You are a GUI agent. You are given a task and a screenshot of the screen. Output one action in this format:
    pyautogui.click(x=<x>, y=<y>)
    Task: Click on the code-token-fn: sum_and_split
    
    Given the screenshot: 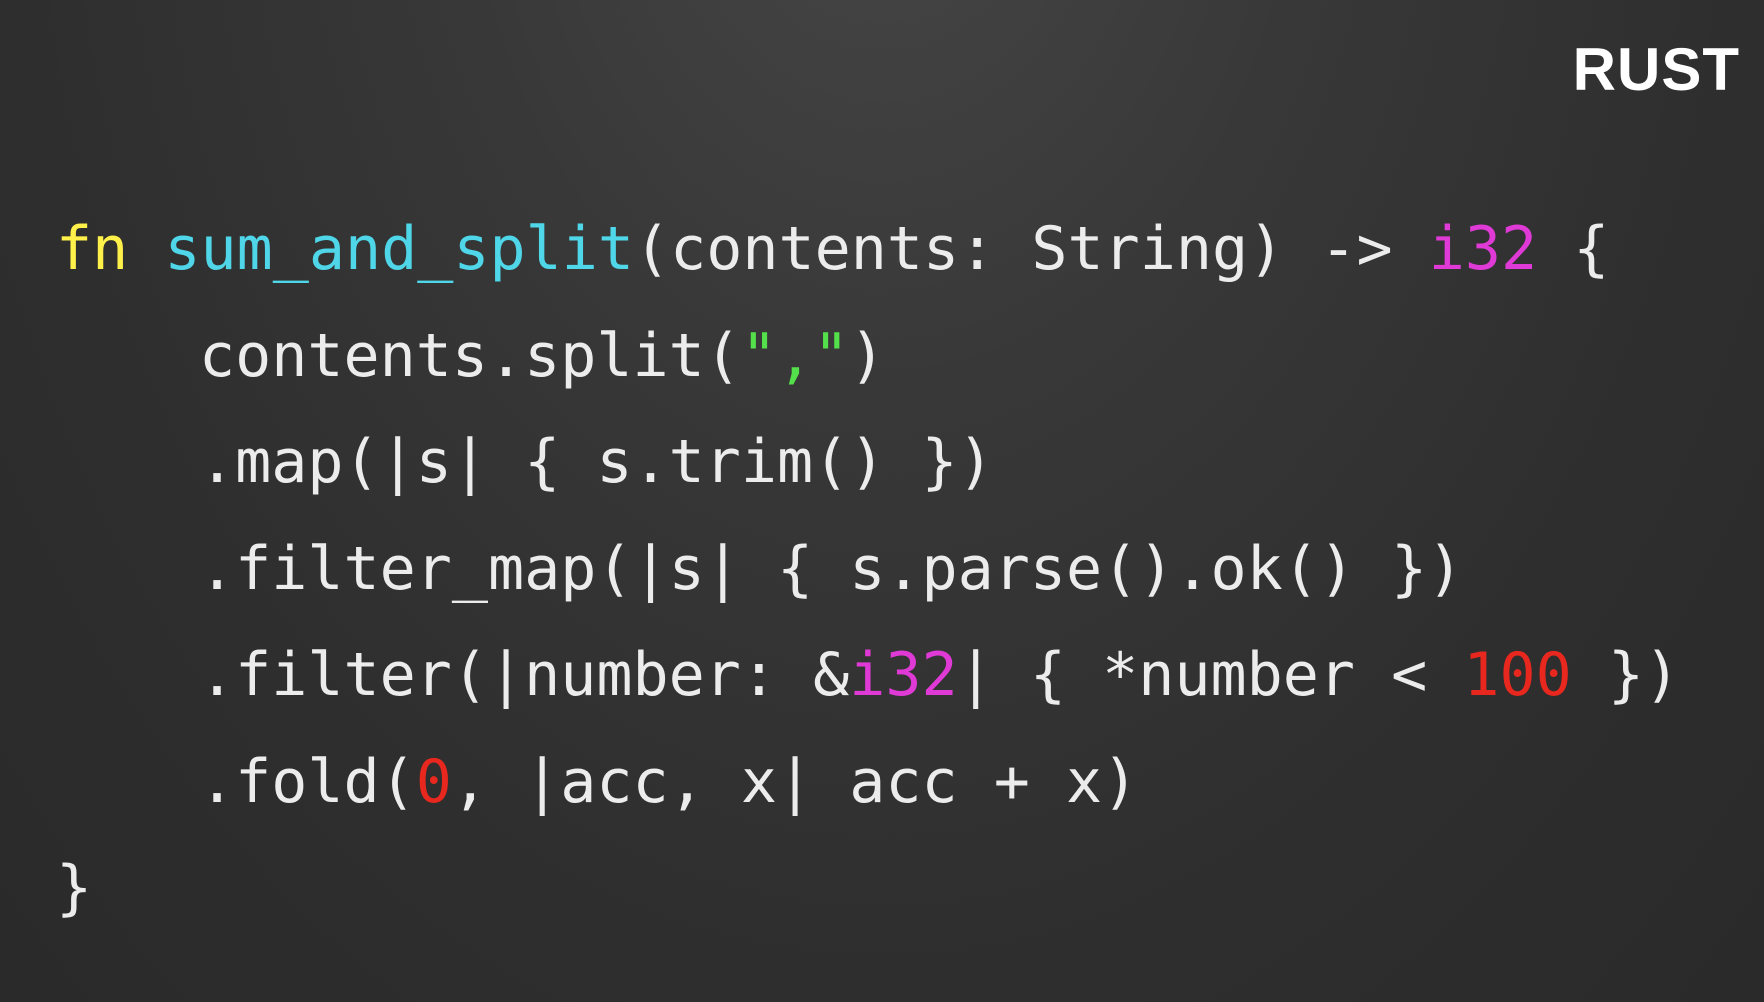 What is the action you would take?
    pyautogui.click(x=399, y=249)
    